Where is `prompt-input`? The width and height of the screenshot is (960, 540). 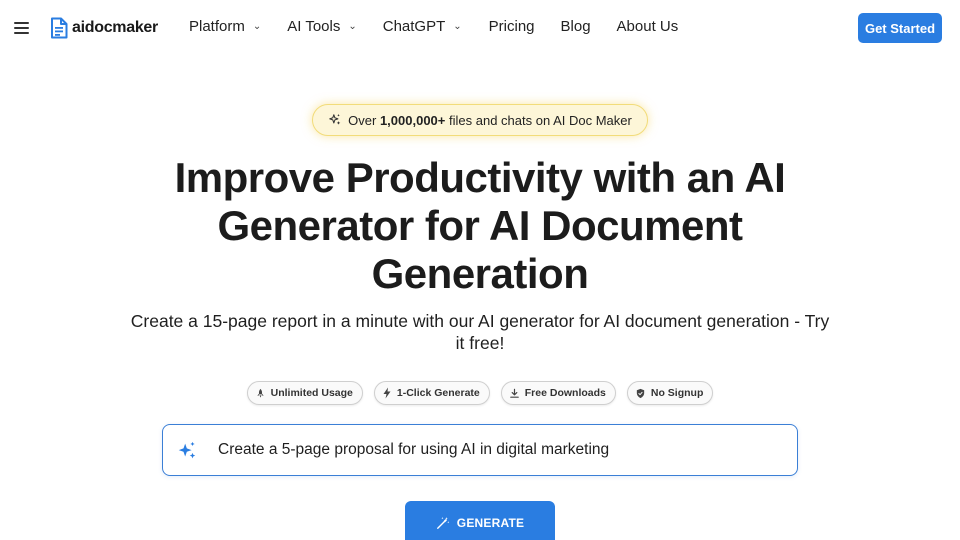 prompt-input is located at coordinates (503, 450).